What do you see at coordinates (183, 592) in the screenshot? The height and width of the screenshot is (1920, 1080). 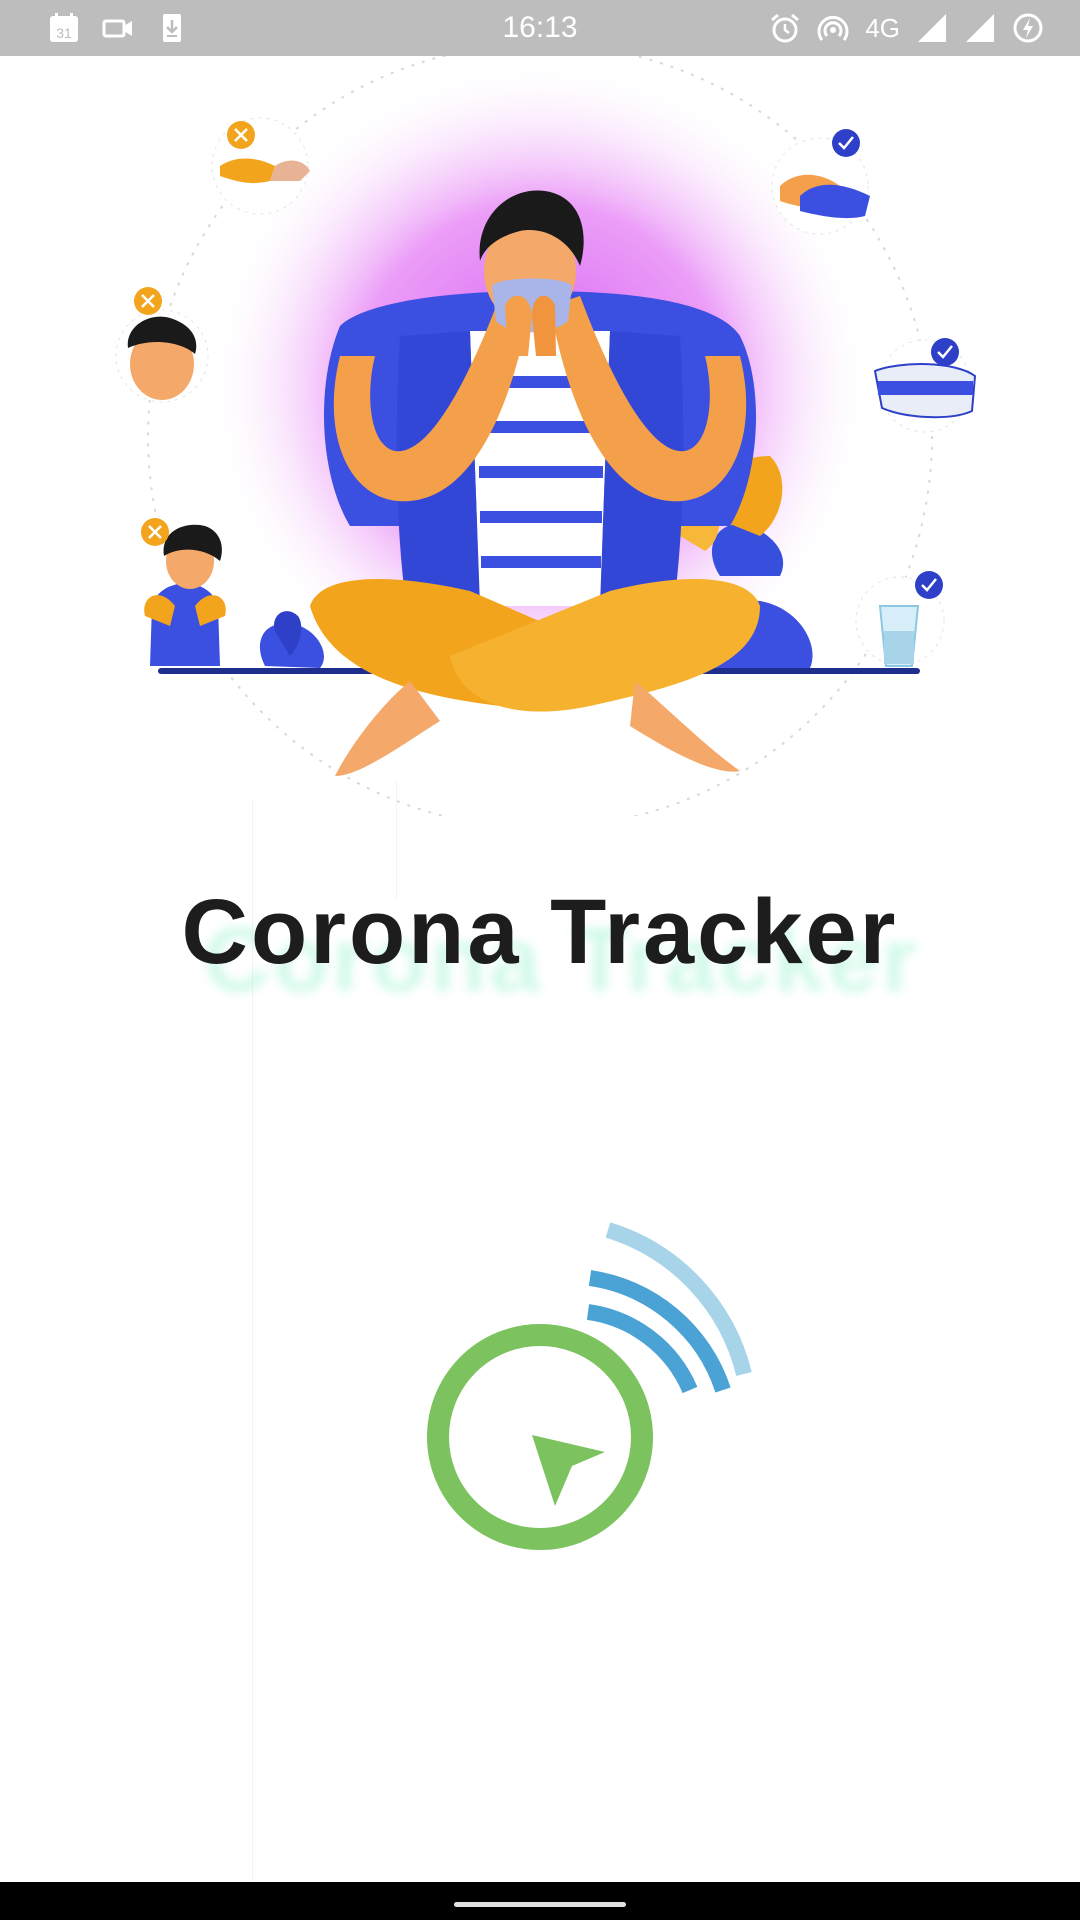 I see `sneezing-girl-icon` at bounding box center [183, 592].